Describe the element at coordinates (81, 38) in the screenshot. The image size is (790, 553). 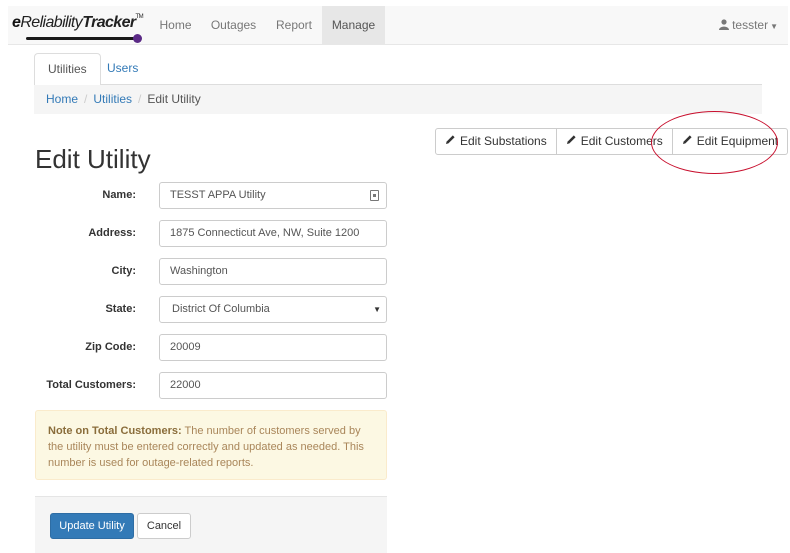
I see `brand-underline` at that location.